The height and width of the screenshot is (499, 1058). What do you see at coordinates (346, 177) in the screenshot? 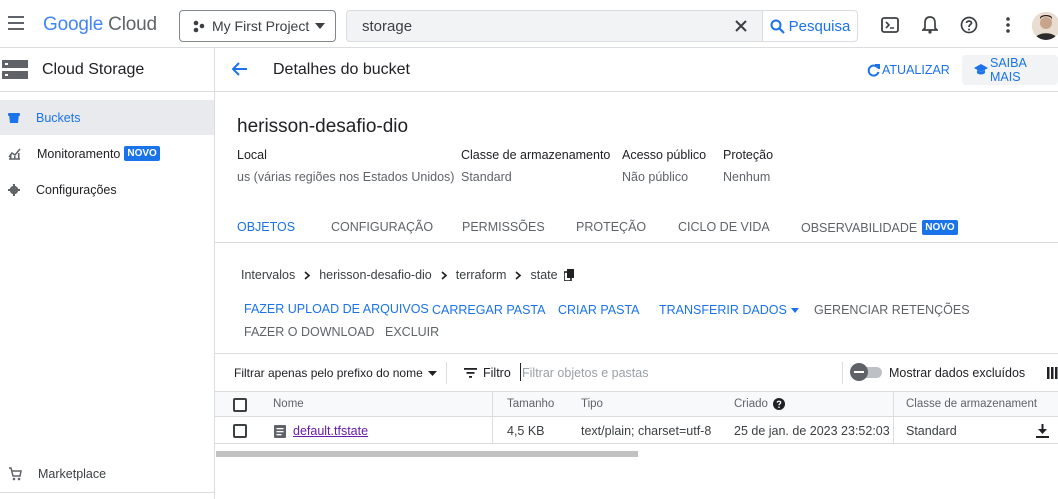
I see `prop-value-location: us (várias regiões nos Estados Unidos)` at bounding box center [346, 177].